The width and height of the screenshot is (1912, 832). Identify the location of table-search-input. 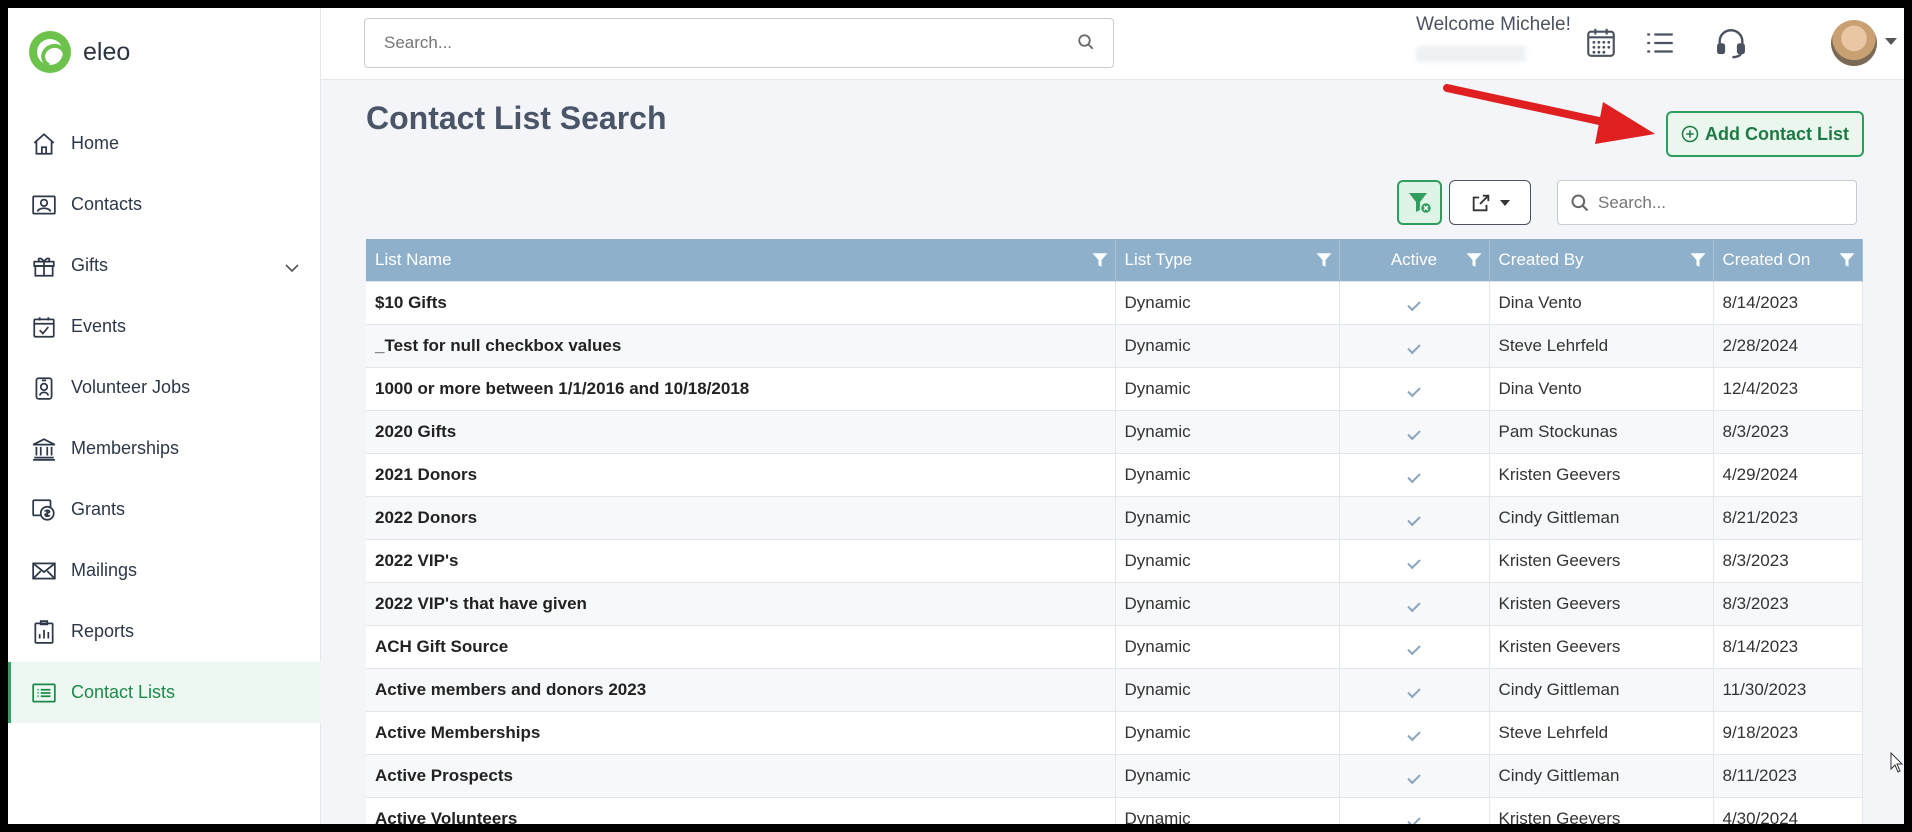
(1723, 202).